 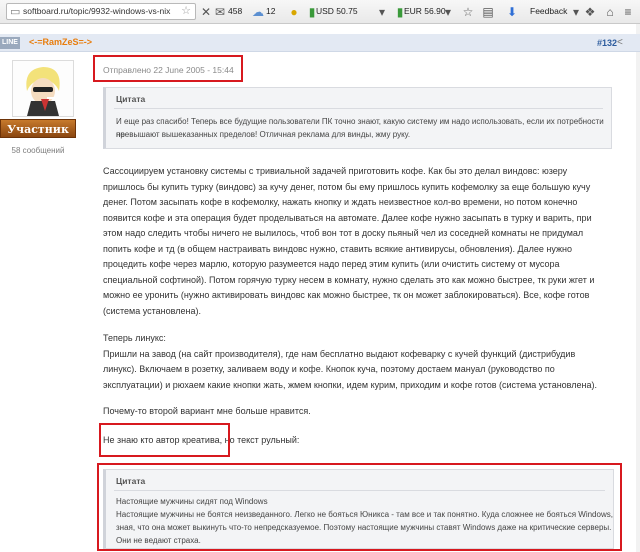 I want to click on weather-icon: ☁, so click(x=258, y=12).